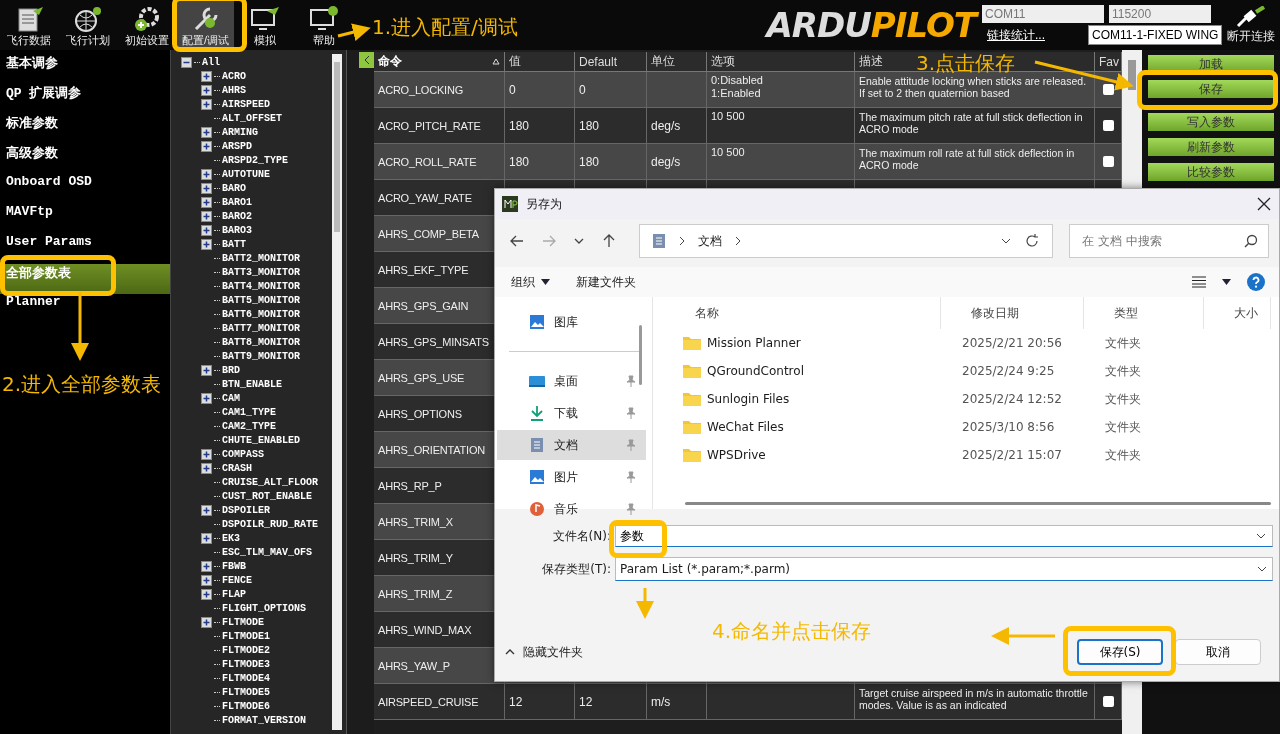 The height and width of the screenshot is (734, 1280). Describe the element at coordinates (1211, 122) in the screenshot. I see `action-button: 写入参数` at that location.